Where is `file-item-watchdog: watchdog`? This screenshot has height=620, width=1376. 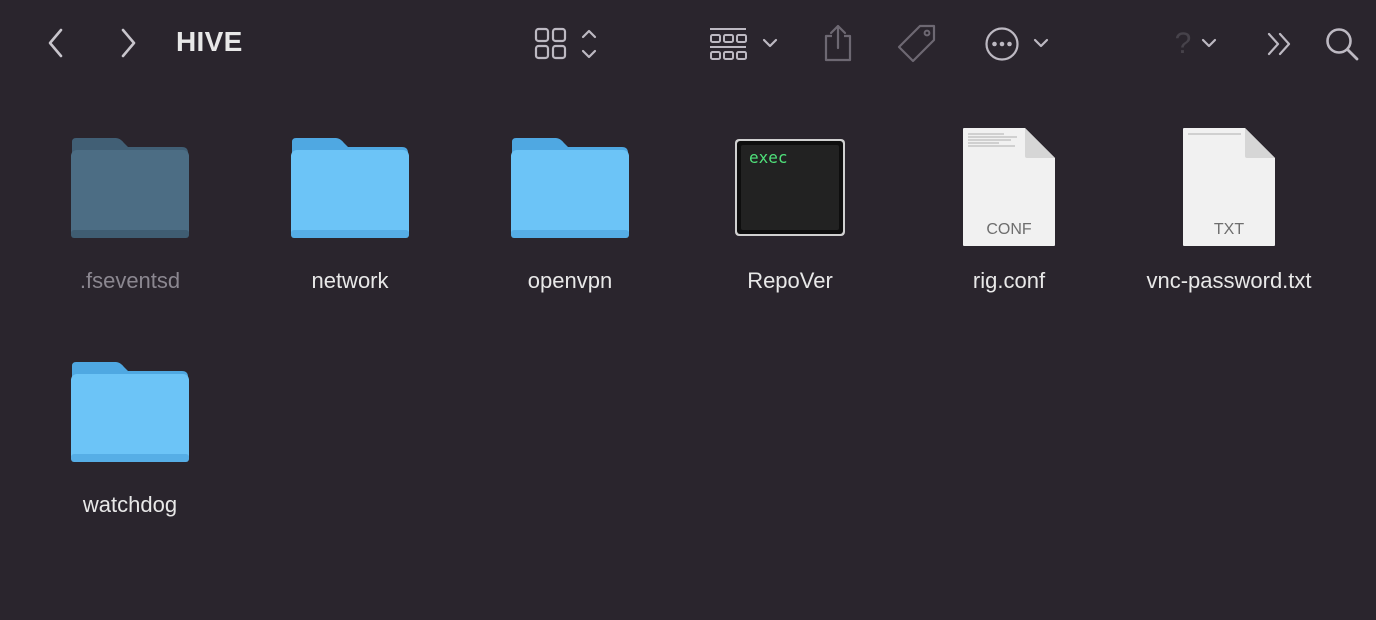 file-item-watchdog: watchdog is located at coordinates (130, 439).